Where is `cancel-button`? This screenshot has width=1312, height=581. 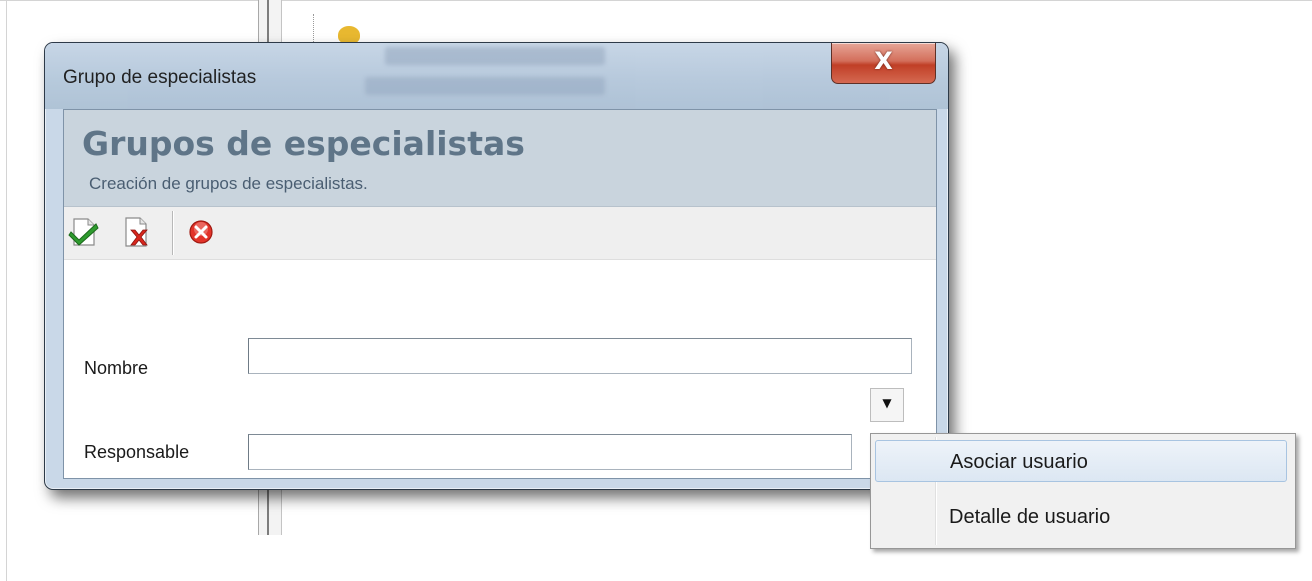
cancel-button is located at coordinates (201, 232).